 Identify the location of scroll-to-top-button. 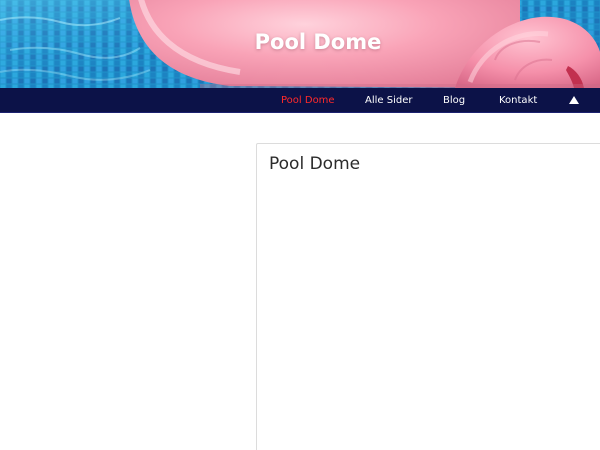
(574, 100).